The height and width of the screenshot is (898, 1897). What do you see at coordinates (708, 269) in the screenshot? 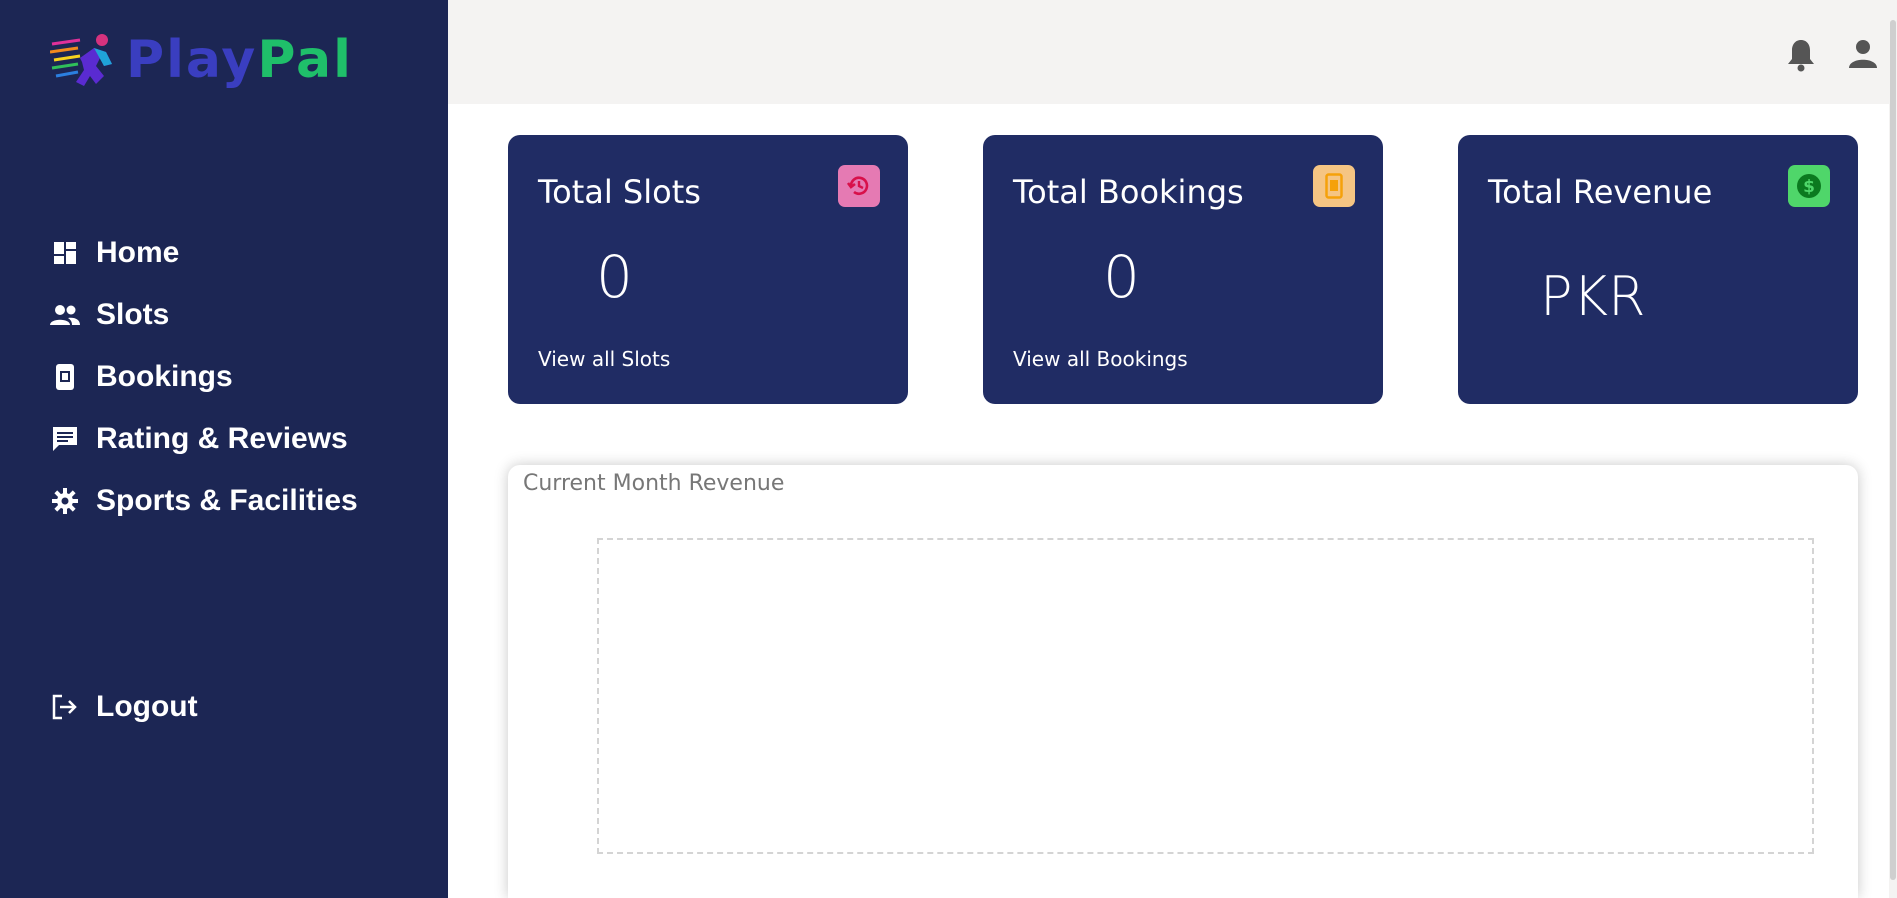
I see `total-slots-card: Total Slots 0 View all Slots` at bounding box center [708, 269].